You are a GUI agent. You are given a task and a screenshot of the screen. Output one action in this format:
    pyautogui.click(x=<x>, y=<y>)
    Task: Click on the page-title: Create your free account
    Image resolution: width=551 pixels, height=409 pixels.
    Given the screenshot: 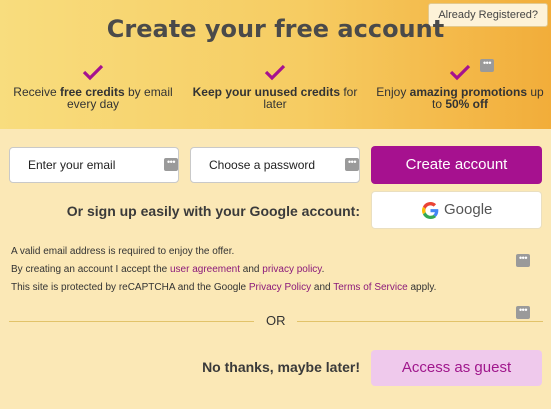 What is the action you would take?
    pyautogui.click(x=275, y=29)
    